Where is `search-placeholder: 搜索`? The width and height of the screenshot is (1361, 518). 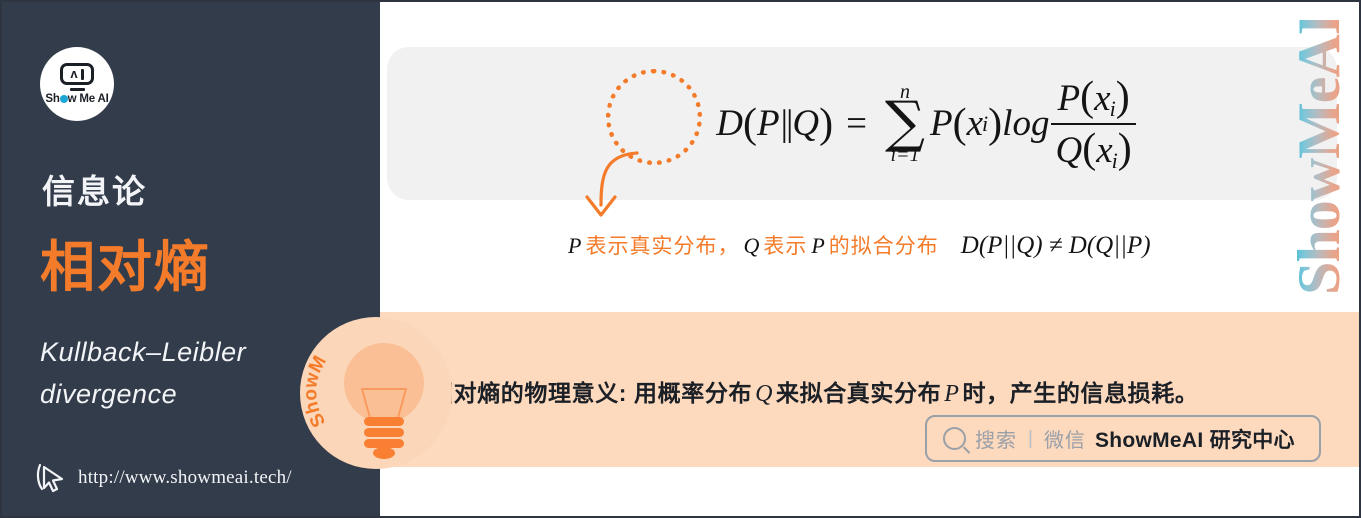
search-placeholder: 搜索 is located at coordinates (996, 441).